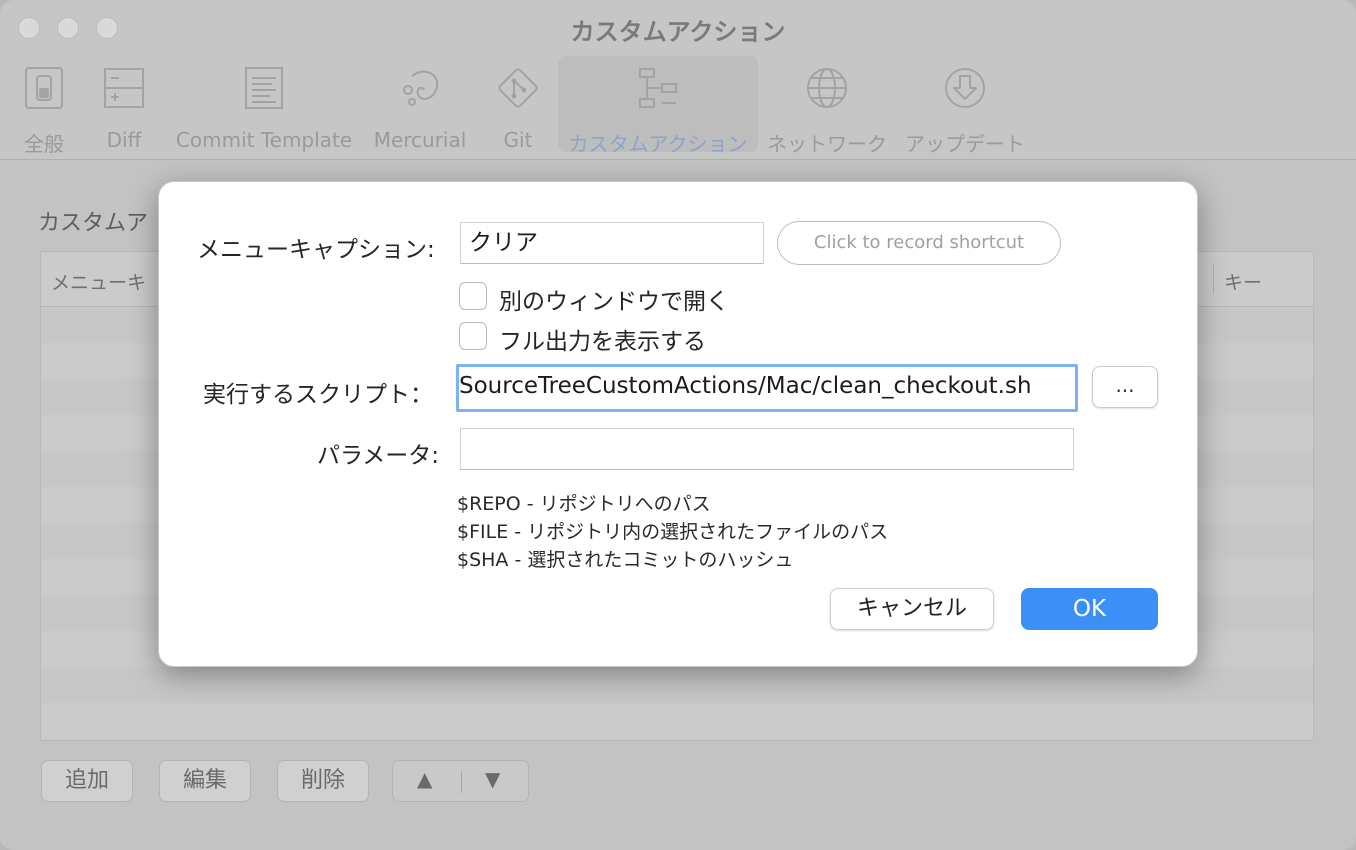 Image resolution: width=1356 pixels, height=850 pixels. I want to click on tab-git-label: Git, so click(518, 140).